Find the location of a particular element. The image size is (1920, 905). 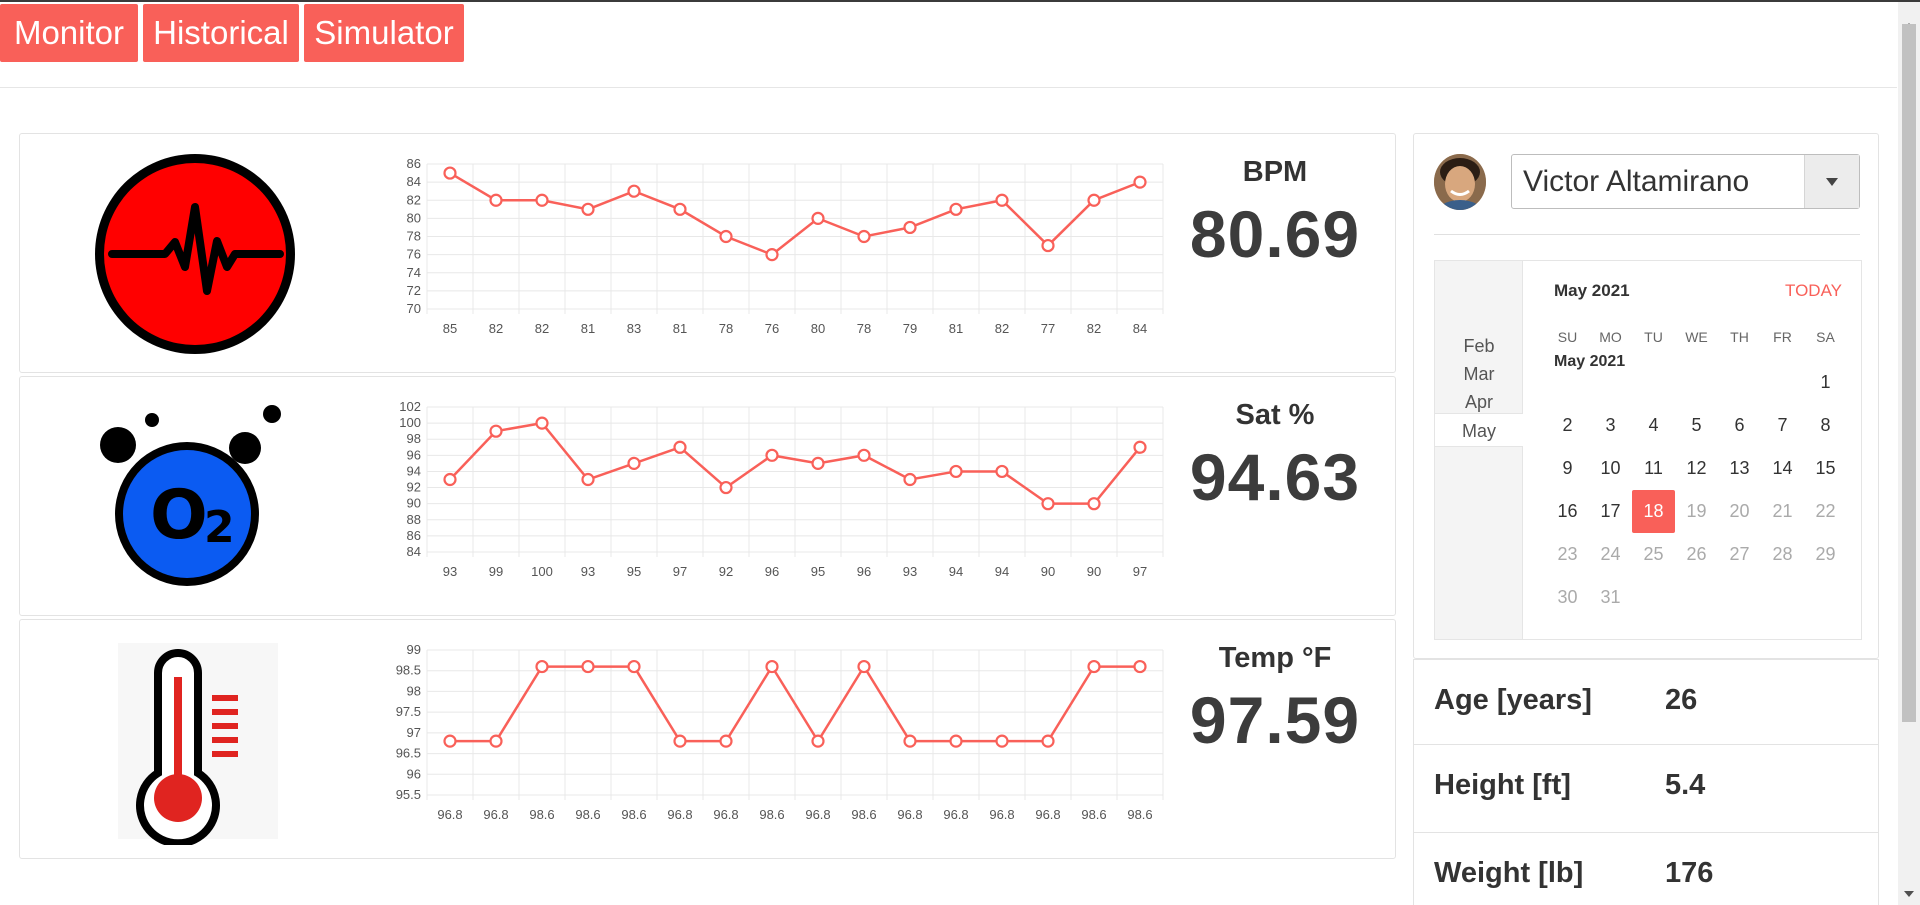

day-cell: 10 is located at coordinates (1610, 468).